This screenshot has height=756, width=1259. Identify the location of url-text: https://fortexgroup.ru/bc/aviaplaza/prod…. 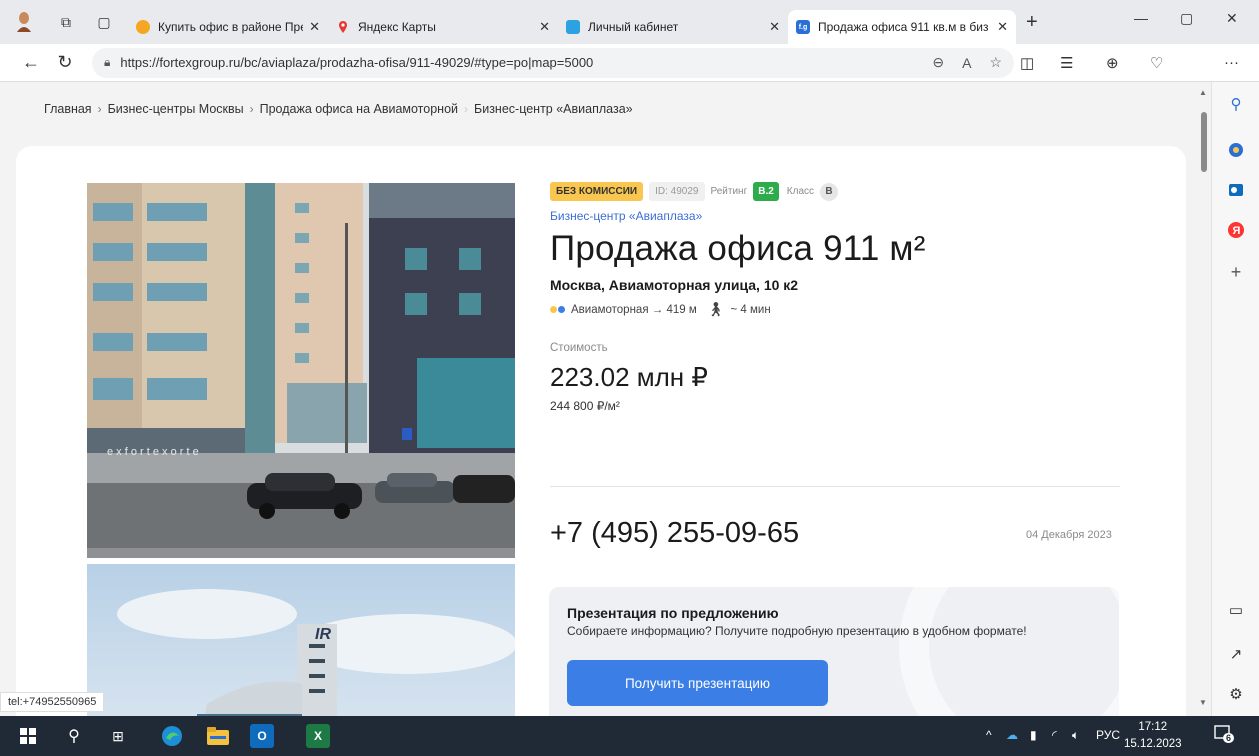
(357, 62).